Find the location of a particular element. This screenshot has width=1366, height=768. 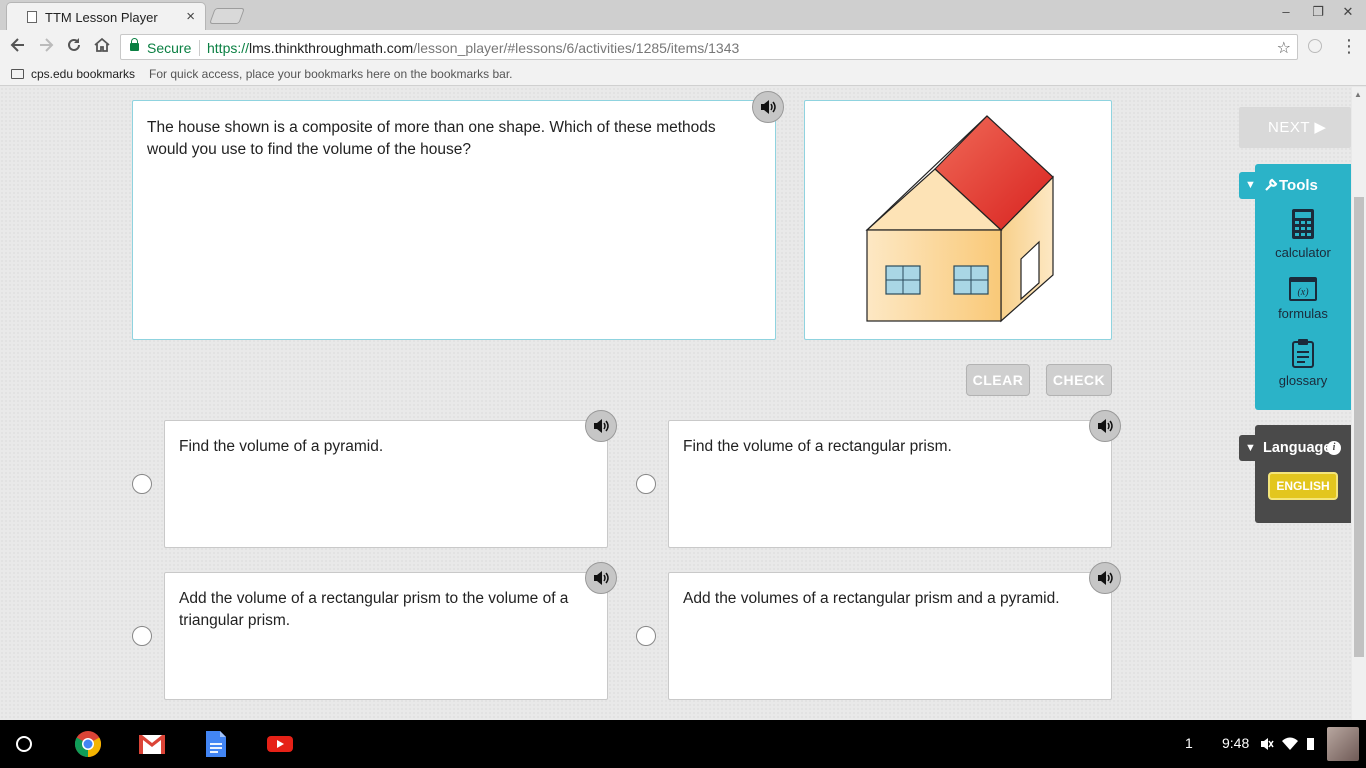

svg-text: (x) is located at coordinates (1303, 292).